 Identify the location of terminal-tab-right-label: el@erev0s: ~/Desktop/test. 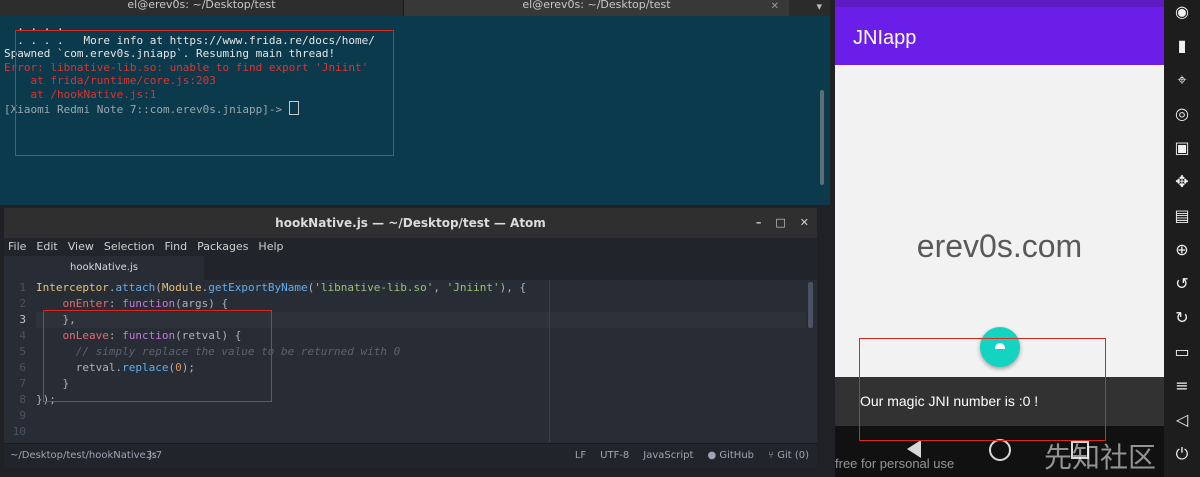
(596, 5).